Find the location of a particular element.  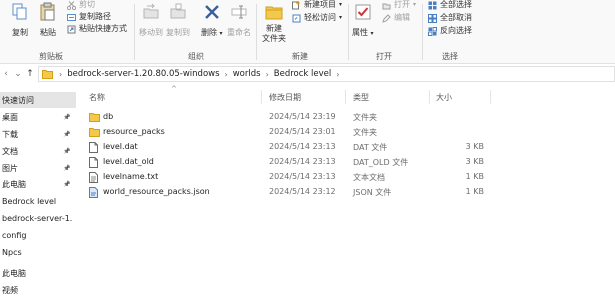

nav-bedrock-level: Bedrock level is located at coordinates (38, 201).